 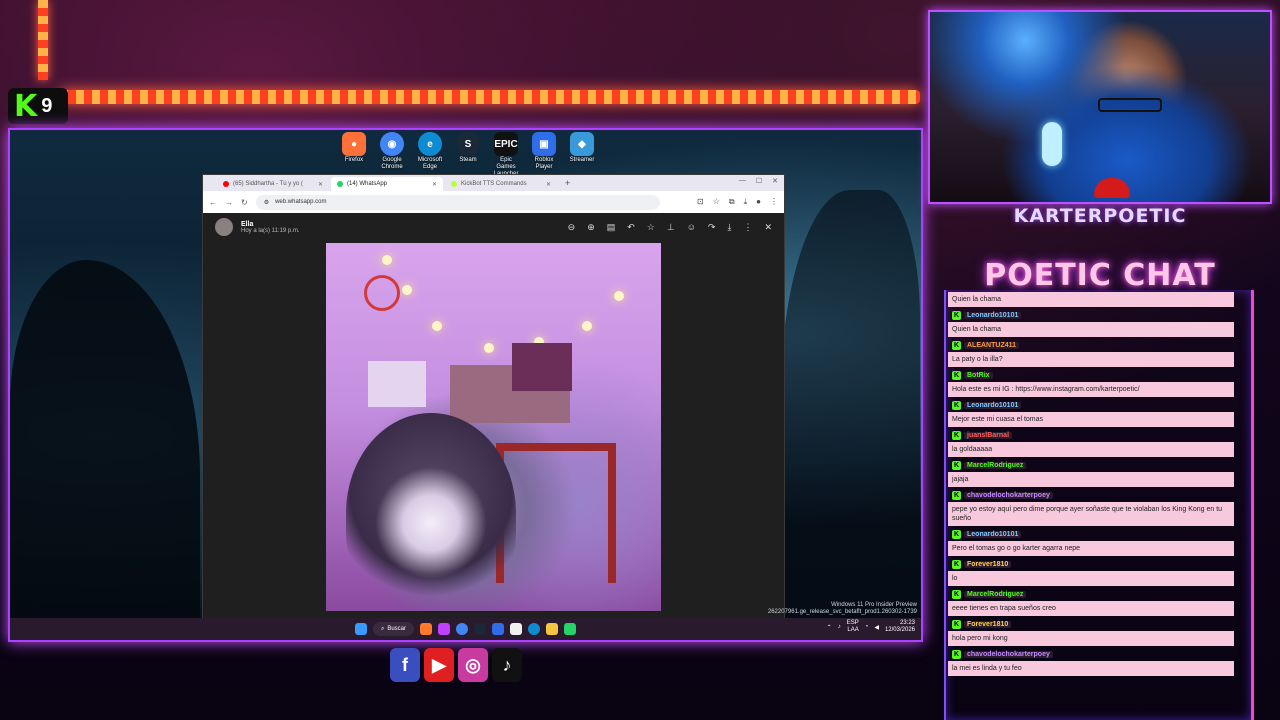 I want to click on windows-start-icon, so click(x=360, y=629).